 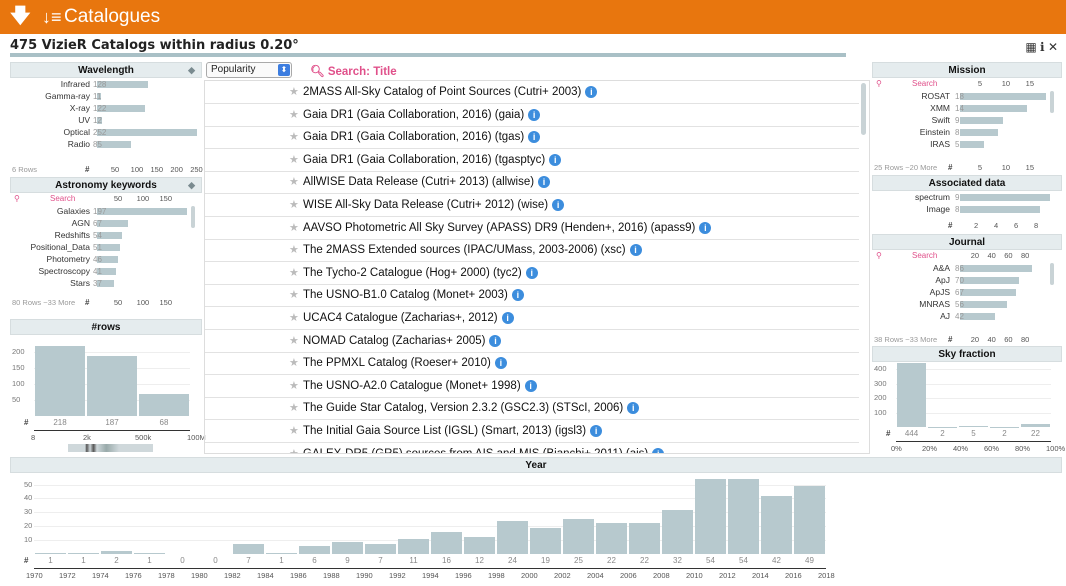 What do you see at coordinates (967, 209) in the screenshot?
I see `facet-row: Image 8` at bounding box center [967, 209].